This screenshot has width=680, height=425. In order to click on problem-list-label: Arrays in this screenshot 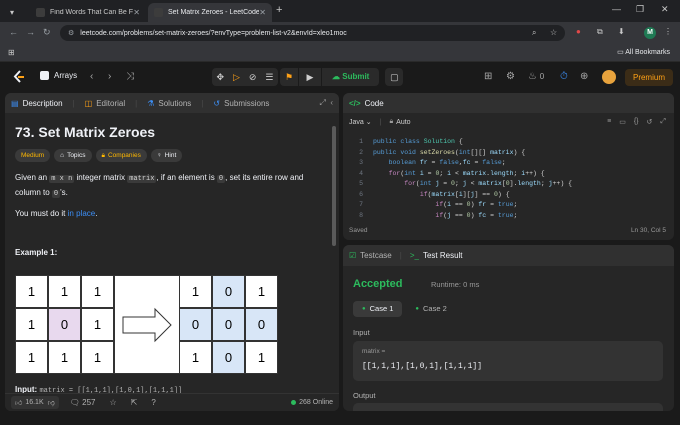, I will do `click(66, 75)`.